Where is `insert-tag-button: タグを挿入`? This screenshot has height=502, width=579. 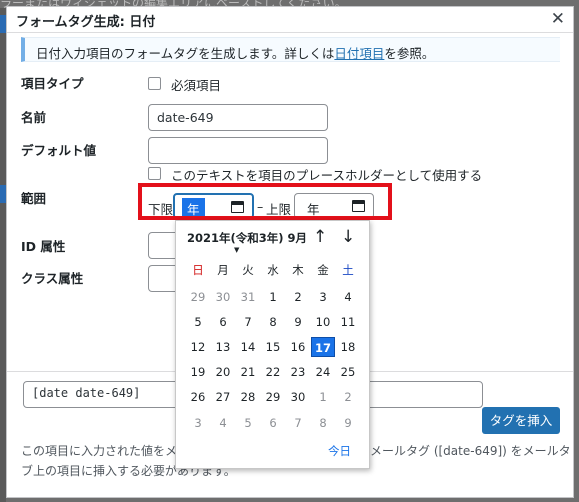 insert-tag-button: タグを挿入 is located at coordinates (521, 420).